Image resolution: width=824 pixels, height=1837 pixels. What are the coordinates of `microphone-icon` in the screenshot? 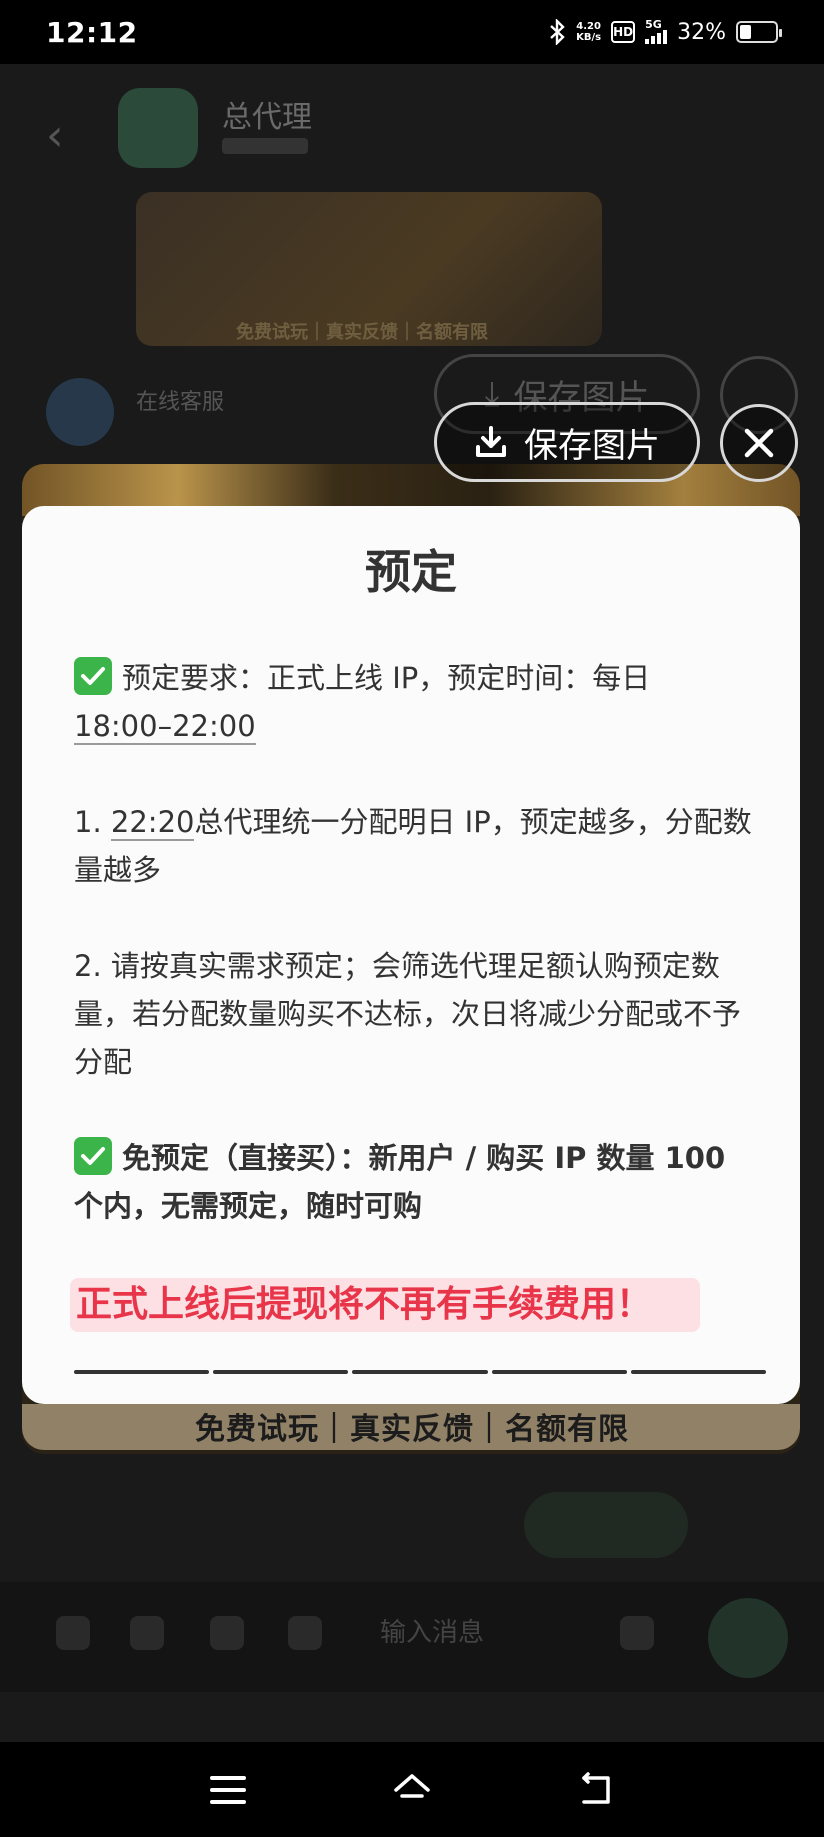 It's located at (227, 1633).